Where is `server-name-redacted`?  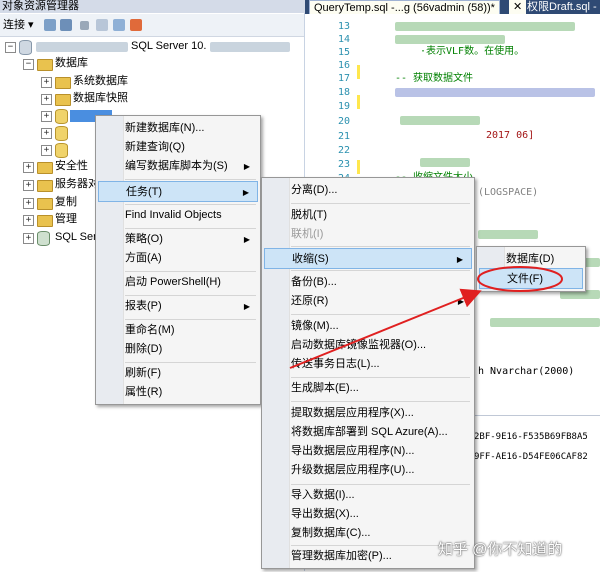 server-name-redacted is located at coordinates (82, 47).